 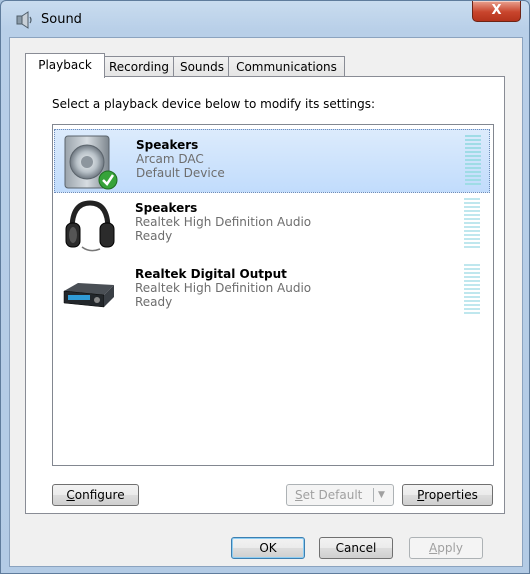 I want to click on headphones-icon, so click(x=90, y=226).